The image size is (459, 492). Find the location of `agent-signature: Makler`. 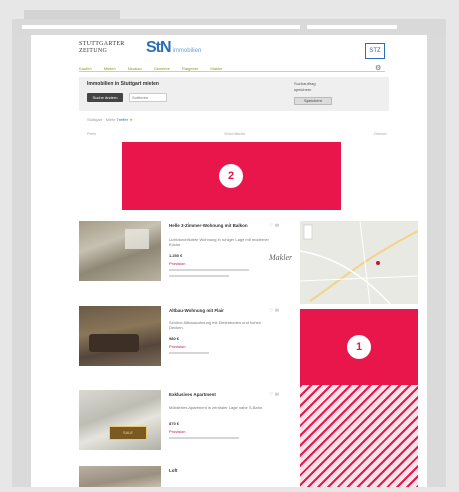

agent-signature: Makler is located at coordinates (281, 257).